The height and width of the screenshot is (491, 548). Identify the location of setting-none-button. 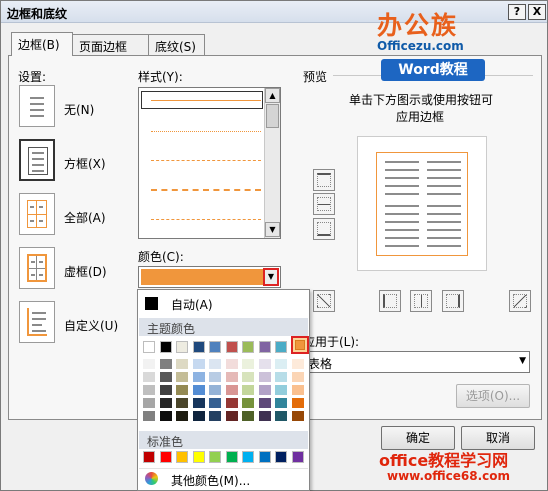
(37, 106).